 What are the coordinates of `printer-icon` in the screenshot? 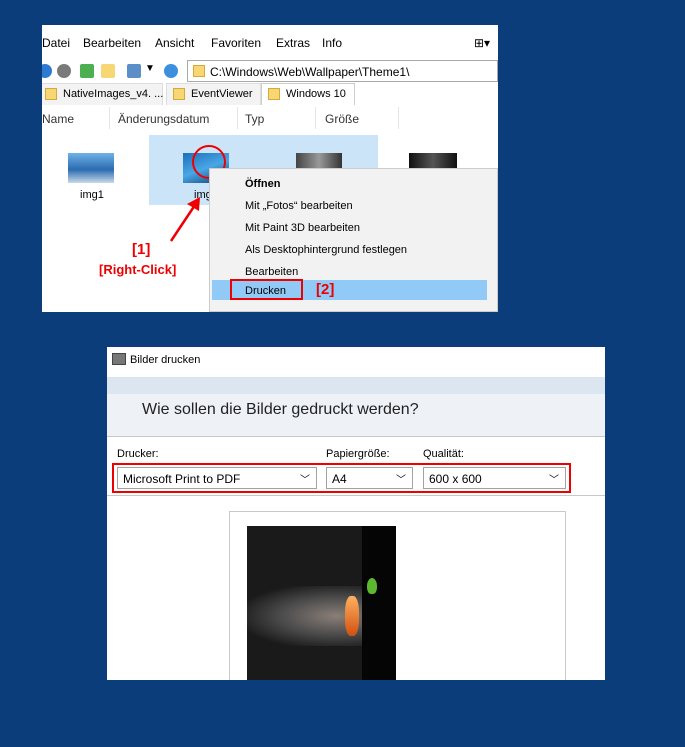 It's located at (119, 359).